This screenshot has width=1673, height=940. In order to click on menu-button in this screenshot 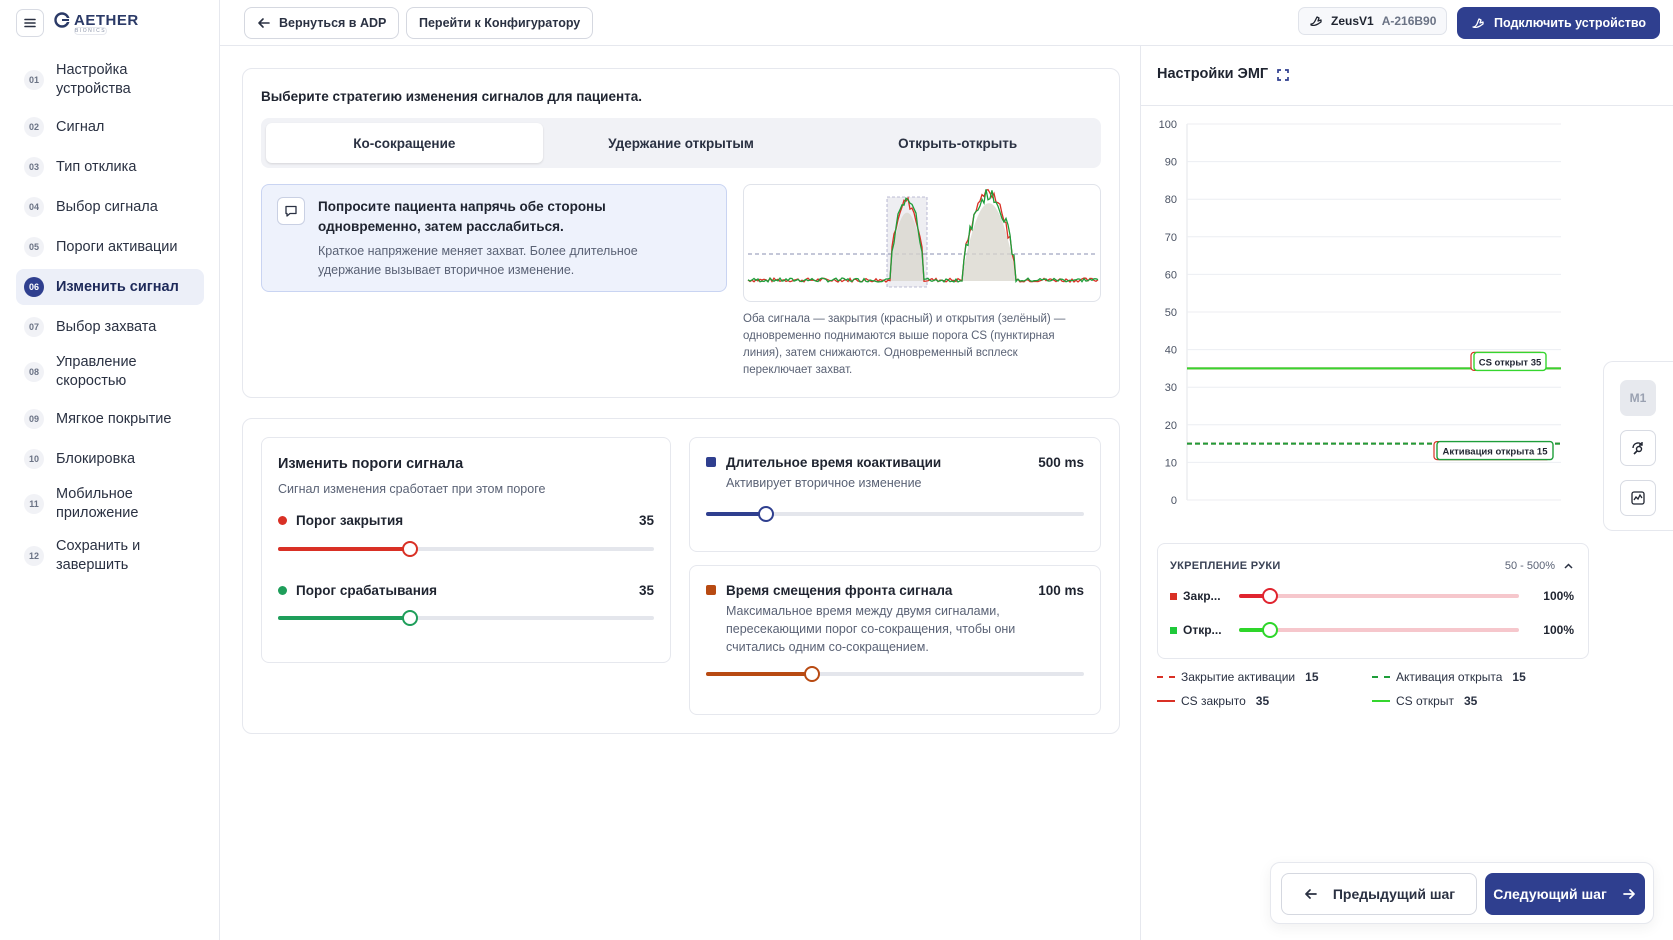, I will do `click(30, 23)`.